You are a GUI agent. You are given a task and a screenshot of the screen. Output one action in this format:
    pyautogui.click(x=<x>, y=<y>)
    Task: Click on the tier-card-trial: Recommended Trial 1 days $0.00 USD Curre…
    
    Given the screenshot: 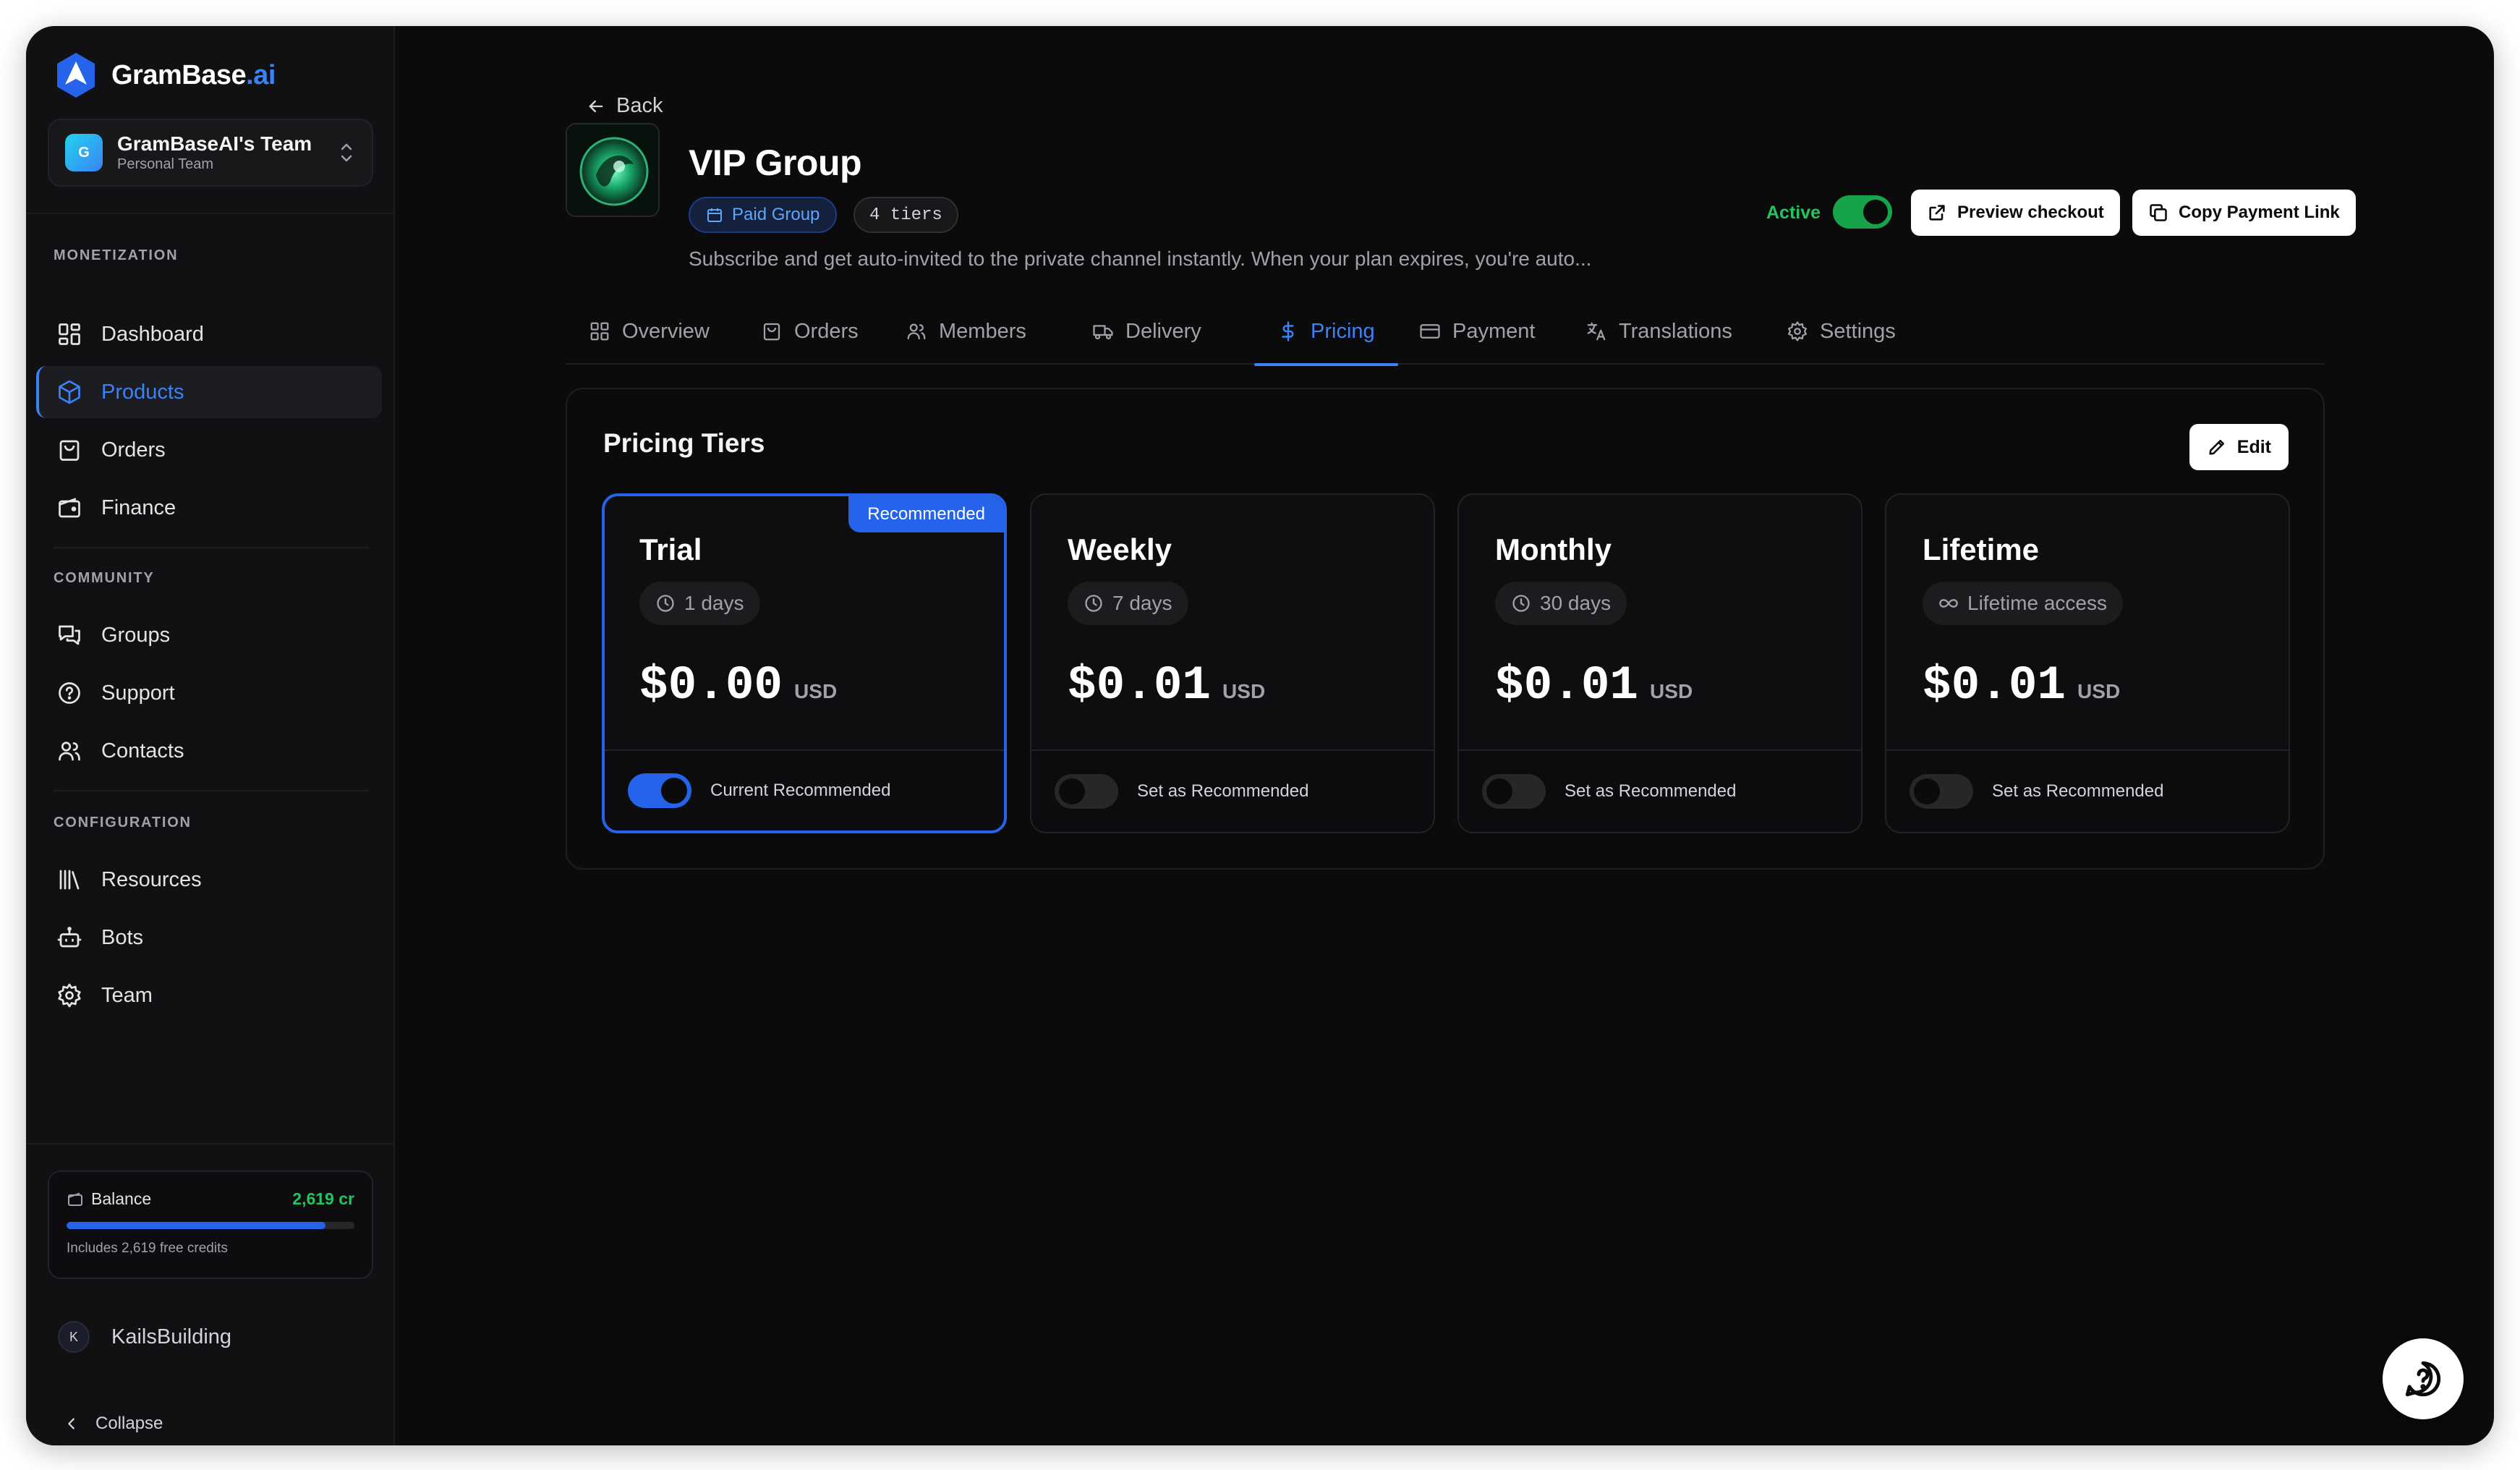 What is the action you would take?
    pyautogui.click(x=804, y=663)
    